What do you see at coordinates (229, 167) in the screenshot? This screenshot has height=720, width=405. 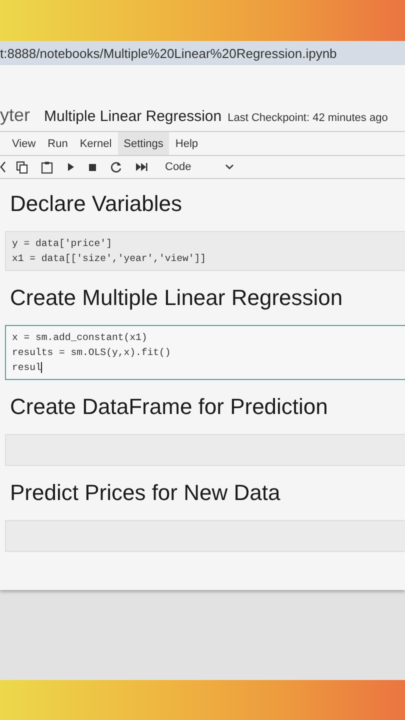 I see `caret-icon` at bounding box center [229, 167].